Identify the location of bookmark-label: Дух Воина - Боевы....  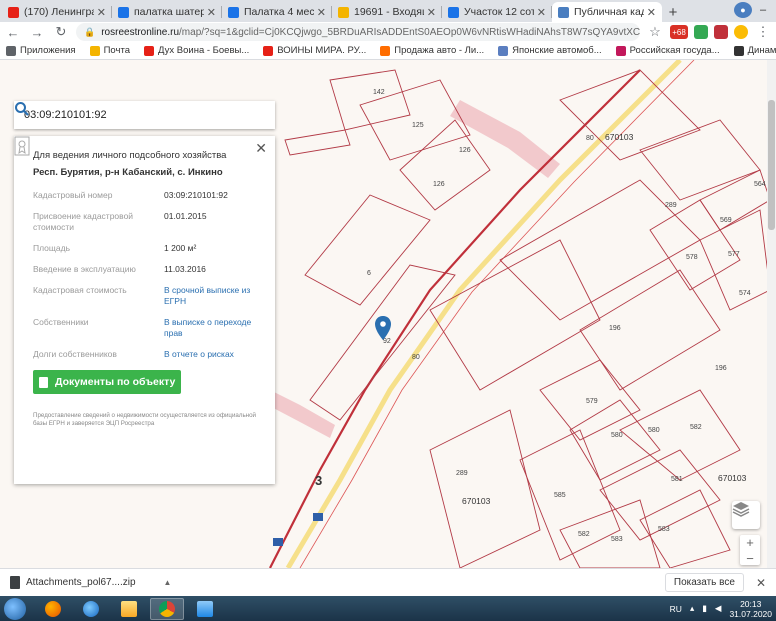
(203, 50).